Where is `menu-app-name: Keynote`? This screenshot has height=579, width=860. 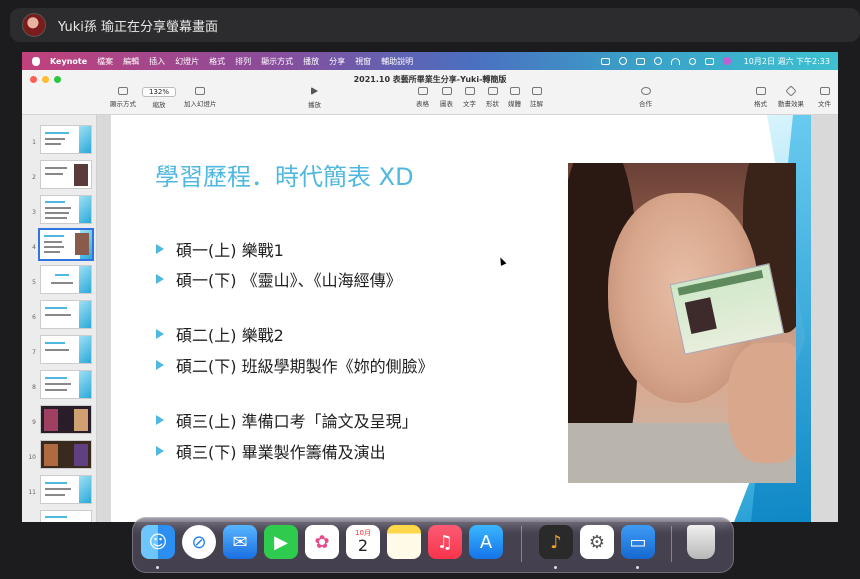
menu-app-name: Keynote is located at coordinates (68, 61).